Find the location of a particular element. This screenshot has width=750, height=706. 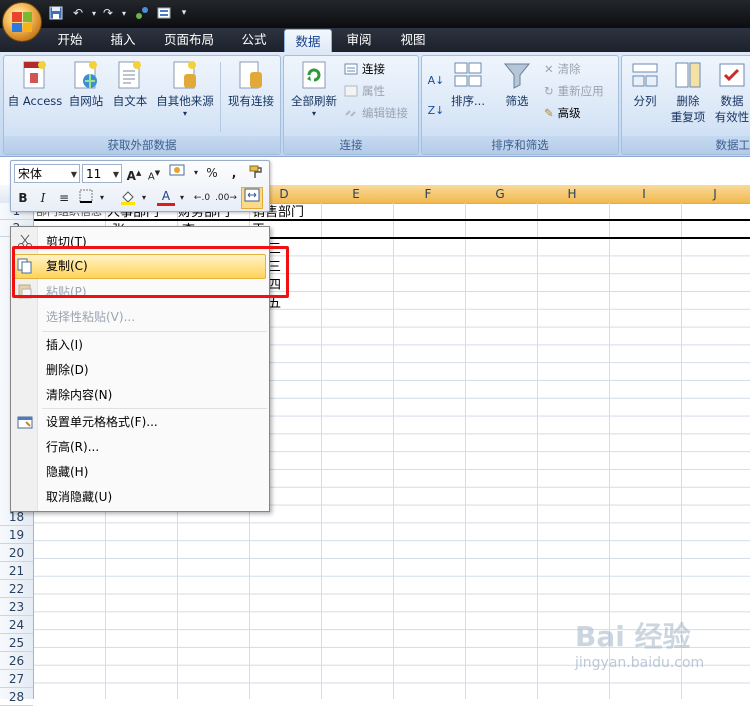

format-cells-icon is located at coordinates (25, 422).